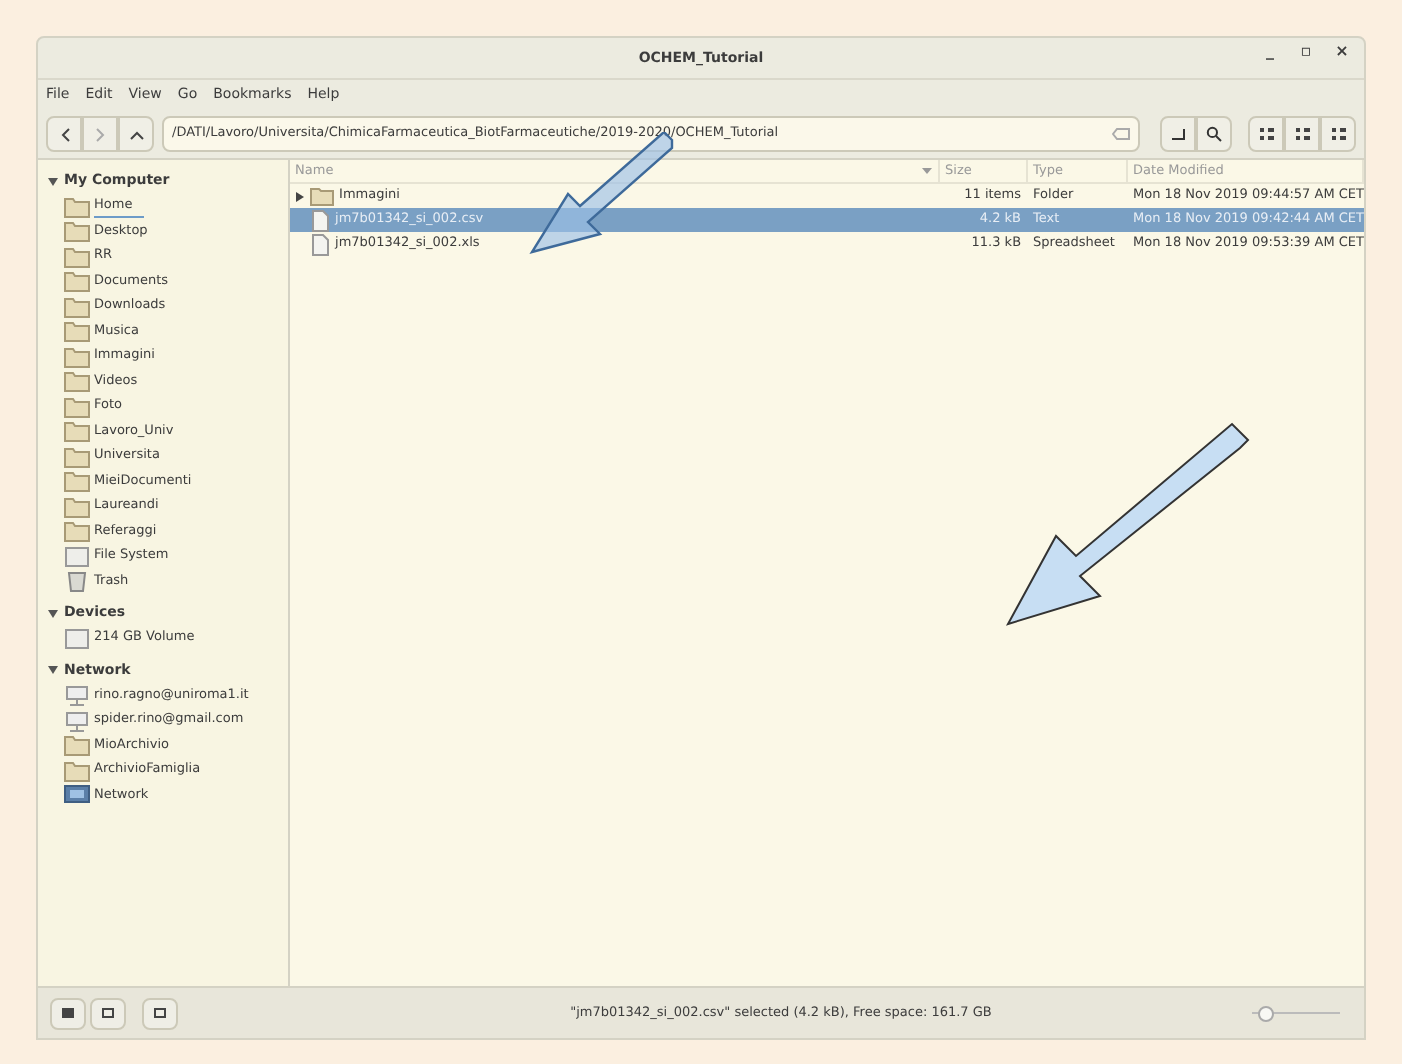  What do you see at coordinates (1342, 52) in the screenshot?
I see `close-button: ×` at bounding box center [1342, 52].